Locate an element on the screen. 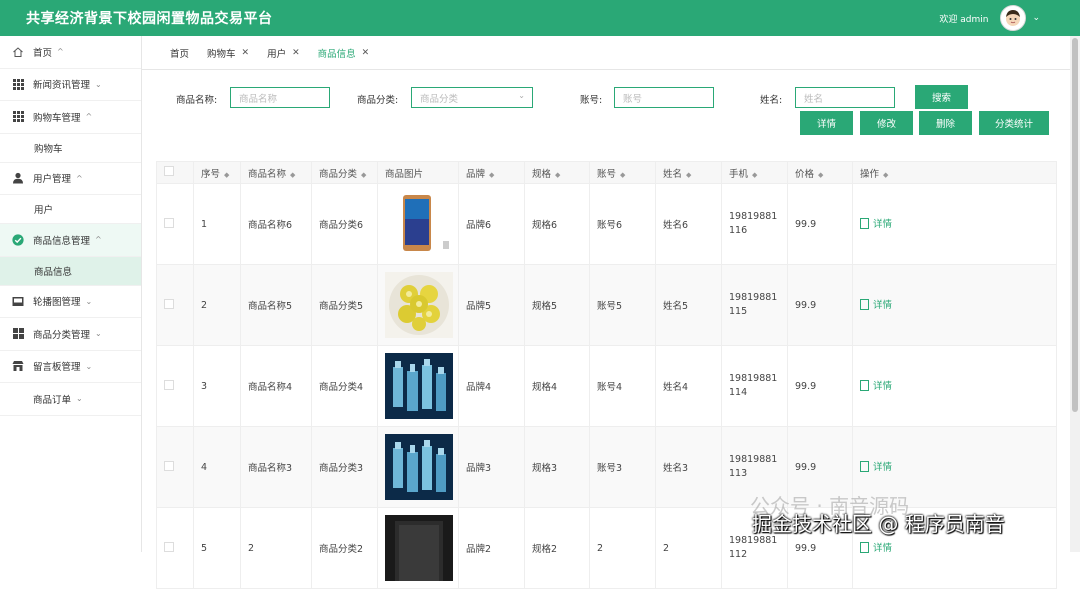 The width and height of the screenshot is (1080, 589). column-header: 操作 ◆ is located at coordinates (954, 172).